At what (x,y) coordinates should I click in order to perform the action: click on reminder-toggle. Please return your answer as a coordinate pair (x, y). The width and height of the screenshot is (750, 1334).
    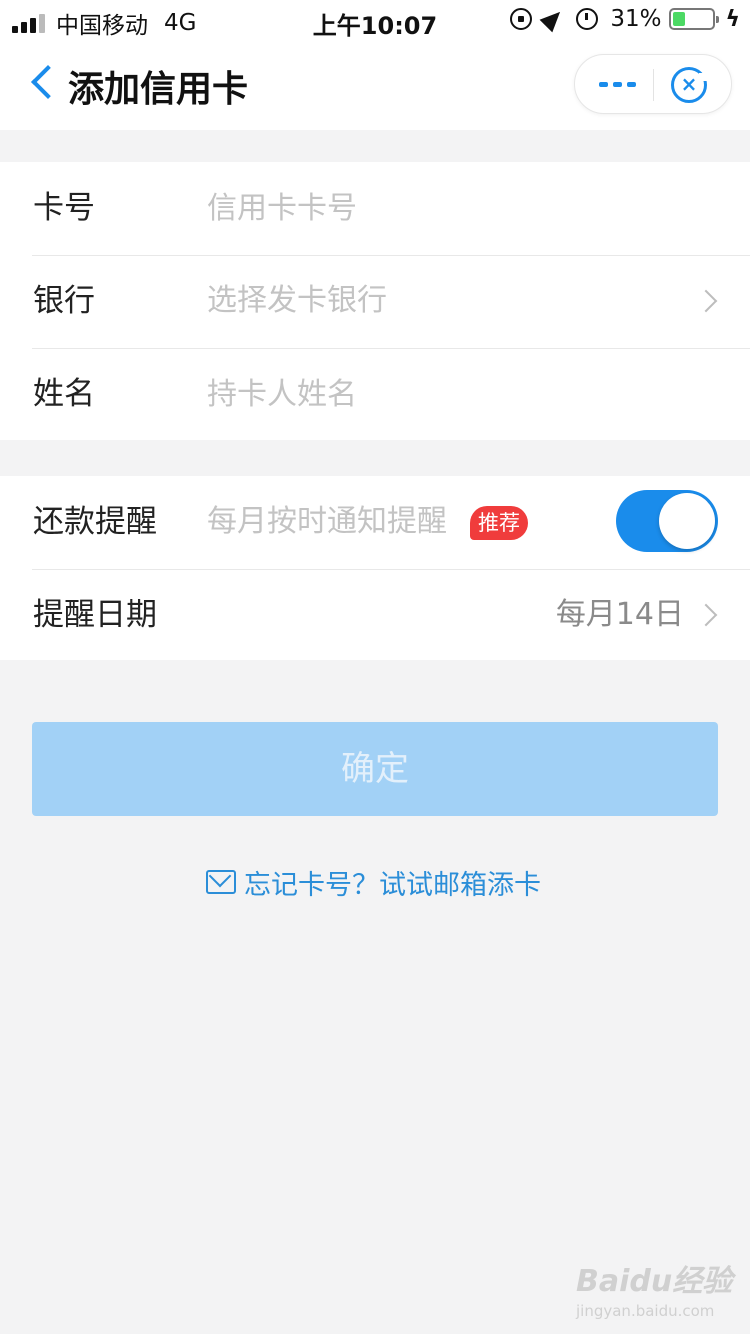
    Looking at the image, I should click on (667, 521).